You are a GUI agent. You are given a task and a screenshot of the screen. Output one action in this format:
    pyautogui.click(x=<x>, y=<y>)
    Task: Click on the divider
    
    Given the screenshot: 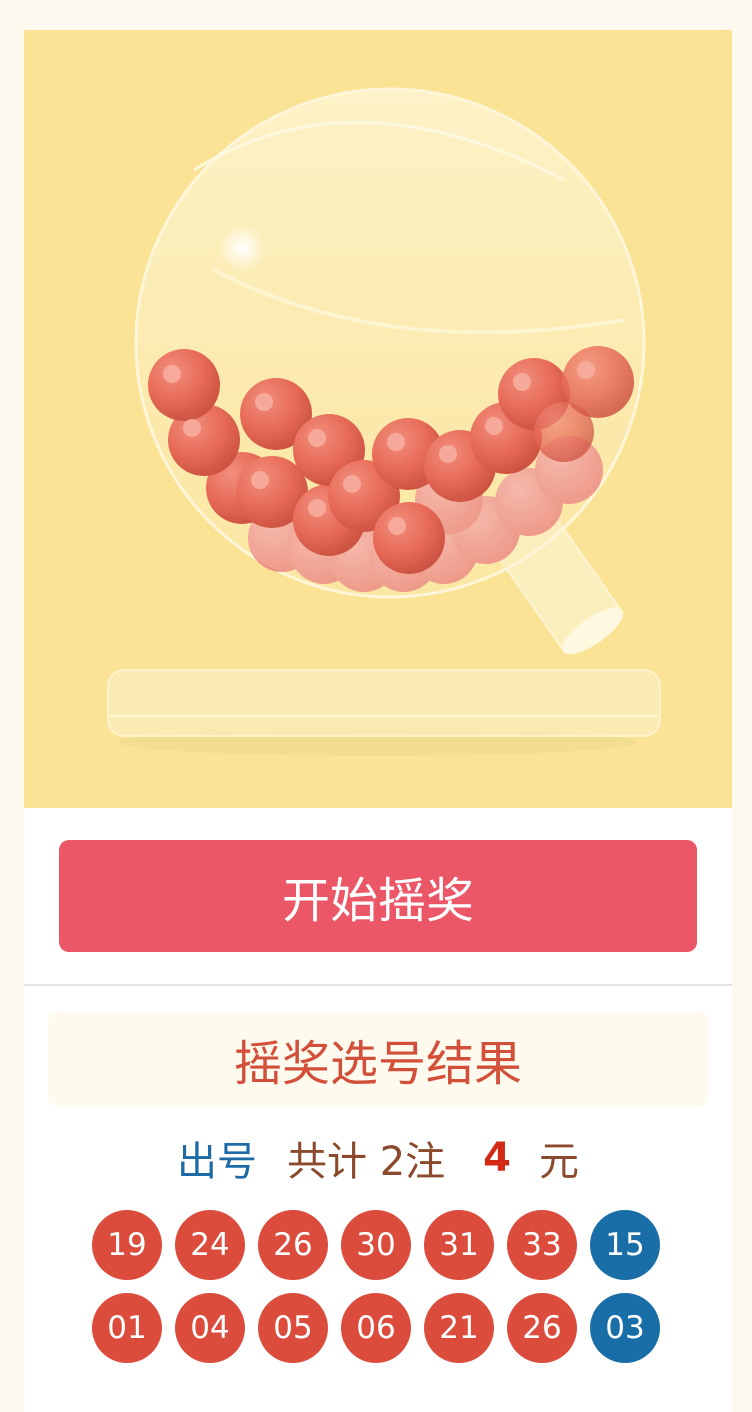 What is the action you would take?
    pyautogui.click(x=378, y=985)
    